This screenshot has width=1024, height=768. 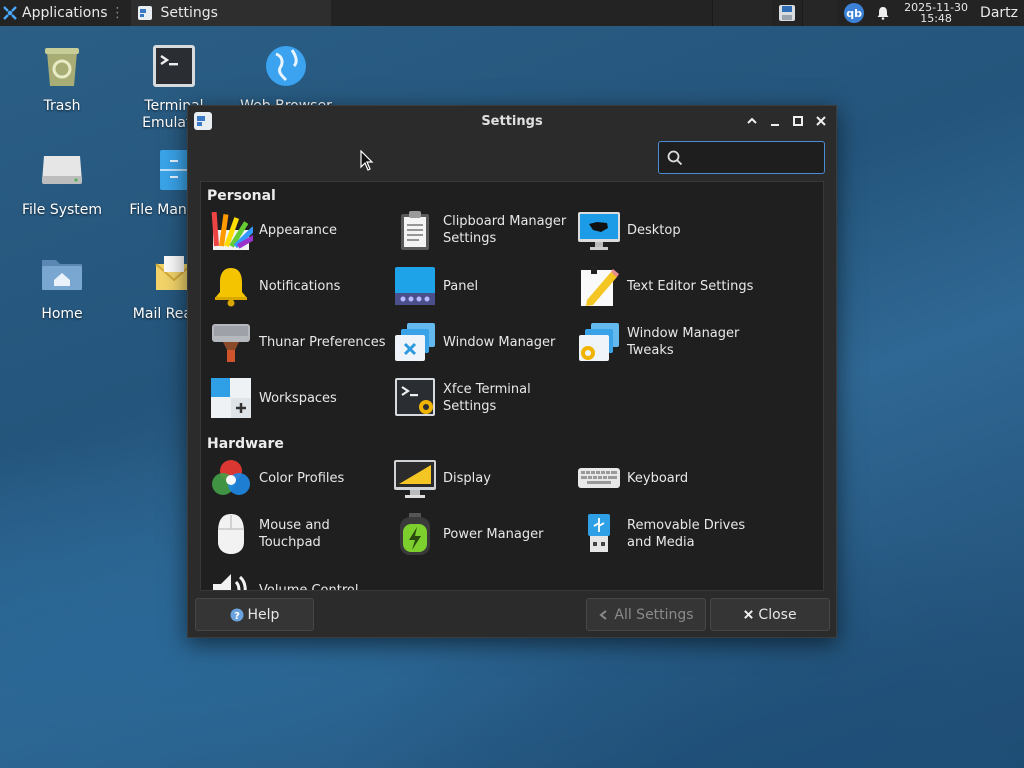 What do you see at coordinates (654, 614) in the screenshot?
I see `all-settings-button-label: All Settings` at bounding box center [654, 614].